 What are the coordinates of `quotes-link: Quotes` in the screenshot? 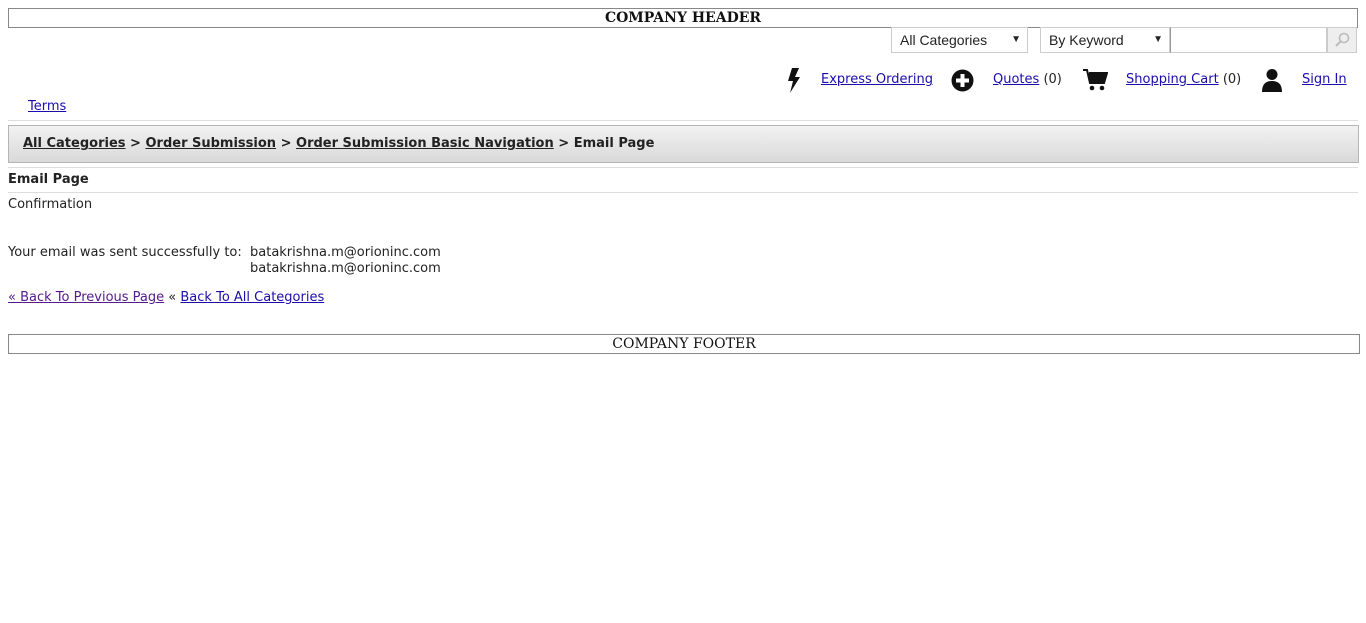 It's located at (1016, 79).